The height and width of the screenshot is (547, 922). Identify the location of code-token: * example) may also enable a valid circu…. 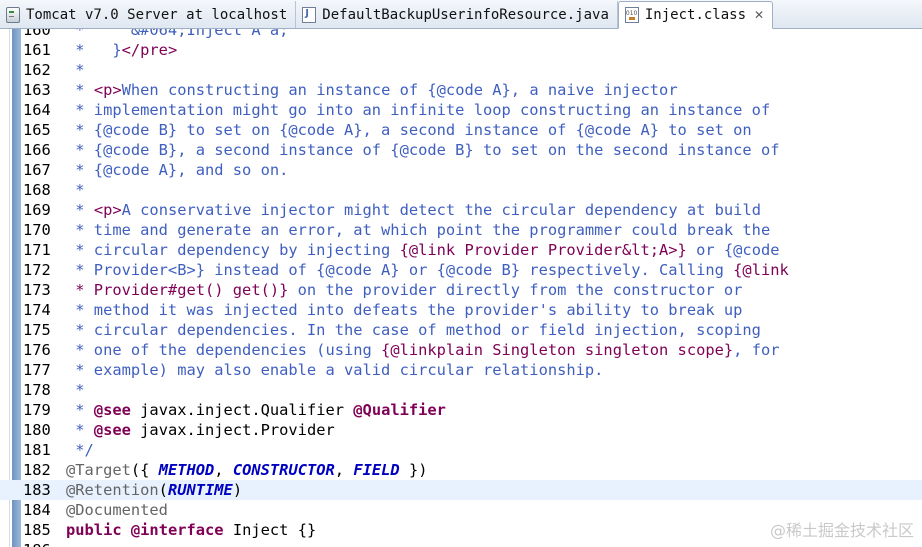
(335, 370).